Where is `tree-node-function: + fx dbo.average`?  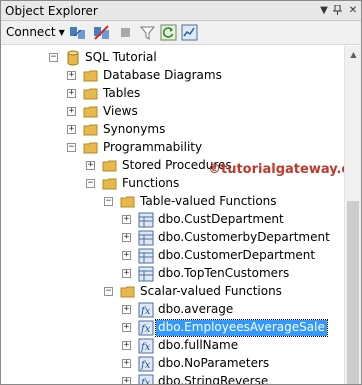 tree-node-function: + fx dbo.average is located at coordinates (172, 310).